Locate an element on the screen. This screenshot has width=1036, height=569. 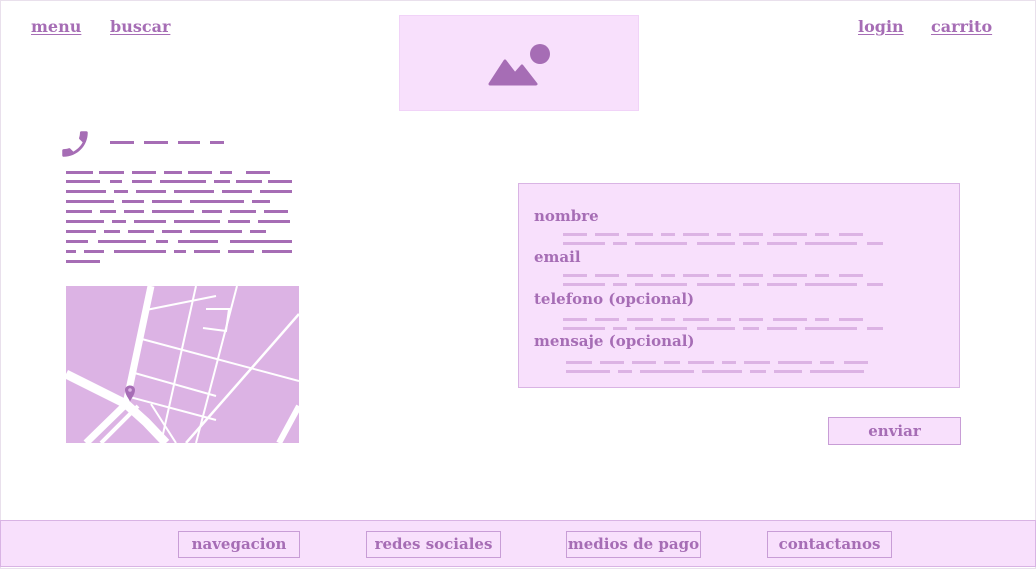
footer-contact-button: contactanos is located at coordinates (829, 544).